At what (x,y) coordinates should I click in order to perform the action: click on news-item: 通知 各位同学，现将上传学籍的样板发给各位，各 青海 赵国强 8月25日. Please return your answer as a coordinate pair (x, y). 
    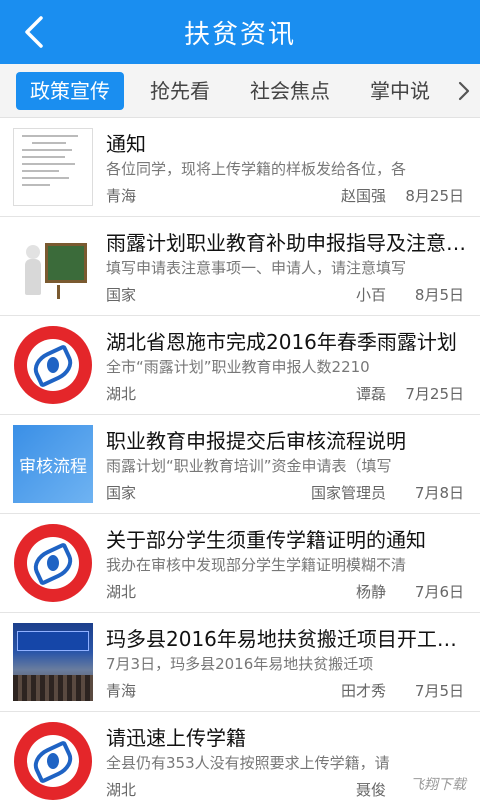
    Looking at the image, I should click on (240, 167).